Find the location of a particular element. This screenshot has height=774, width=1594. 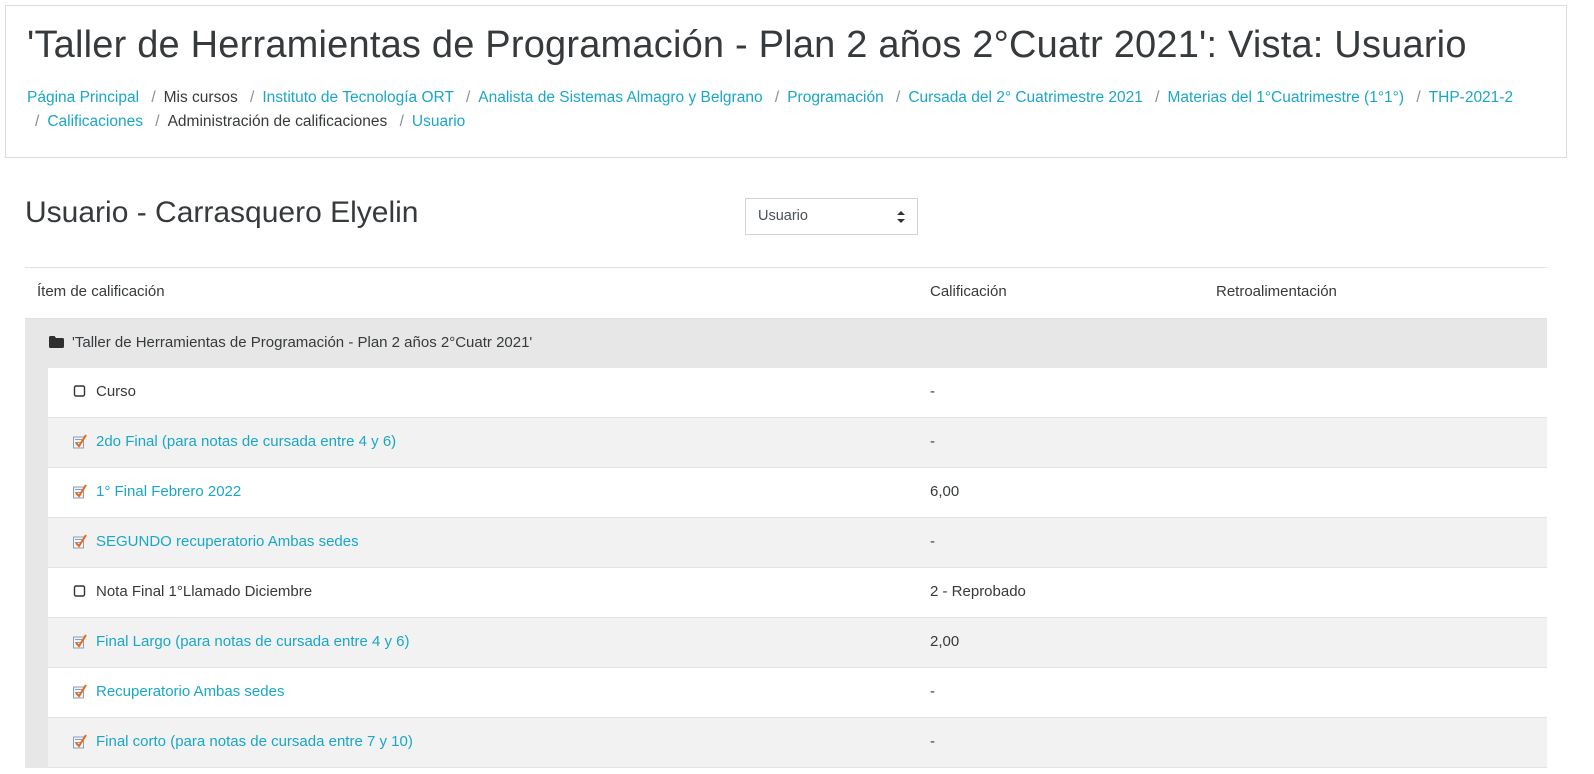

breadcrumb-item: Administración de calificaciones is located at coordinates (277, 121).